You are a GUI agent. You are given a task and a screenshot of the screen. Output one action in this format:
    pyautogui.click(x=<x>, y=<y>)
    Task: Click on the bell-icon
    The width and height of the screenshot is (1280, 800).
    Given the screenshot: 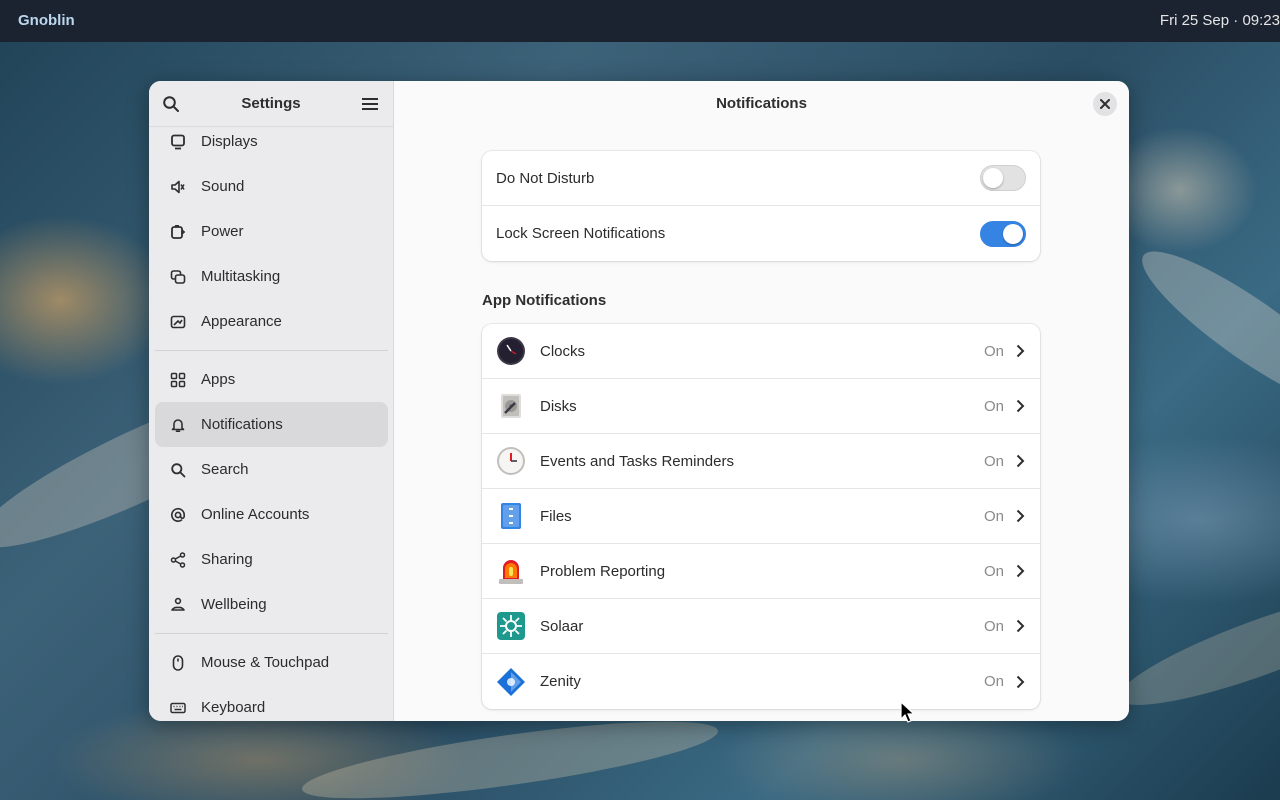 What is the action you would take?
    pyautogui.click(x=178, y=425)
    